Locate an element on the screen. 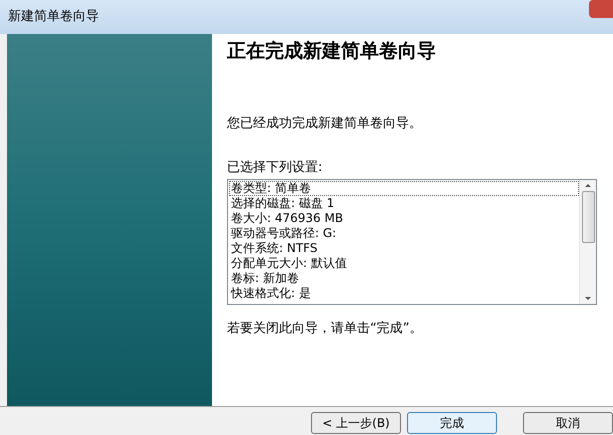 The width and height of the screenshot is (613, 435). scroll-bar is located at coordinates (587, 242).